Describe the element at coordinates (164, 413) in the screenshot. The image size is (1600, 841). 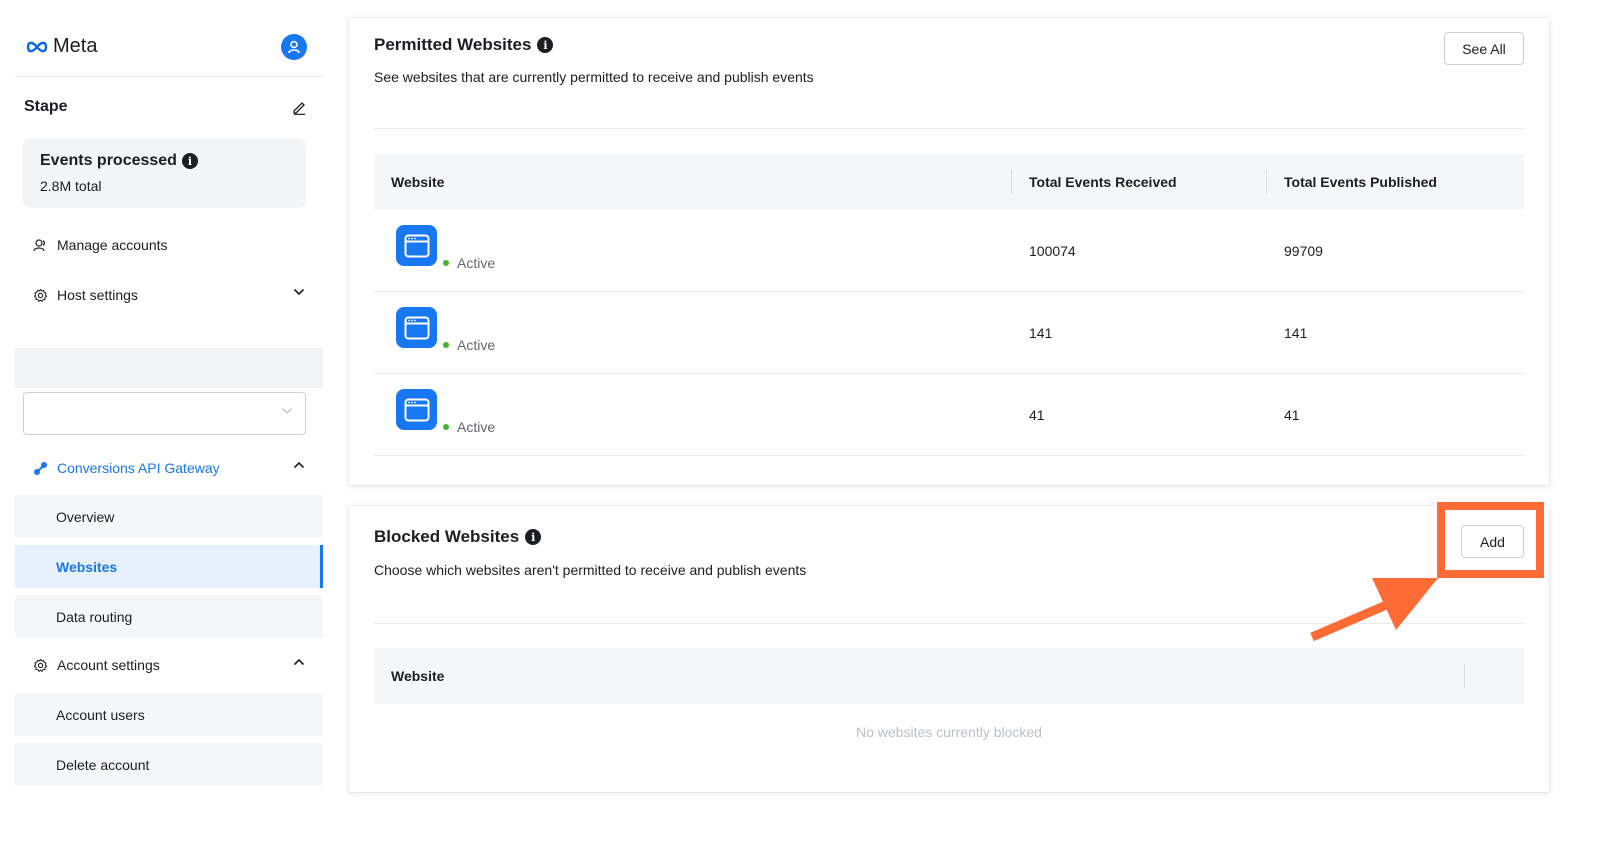
I see `account-select` at that location.